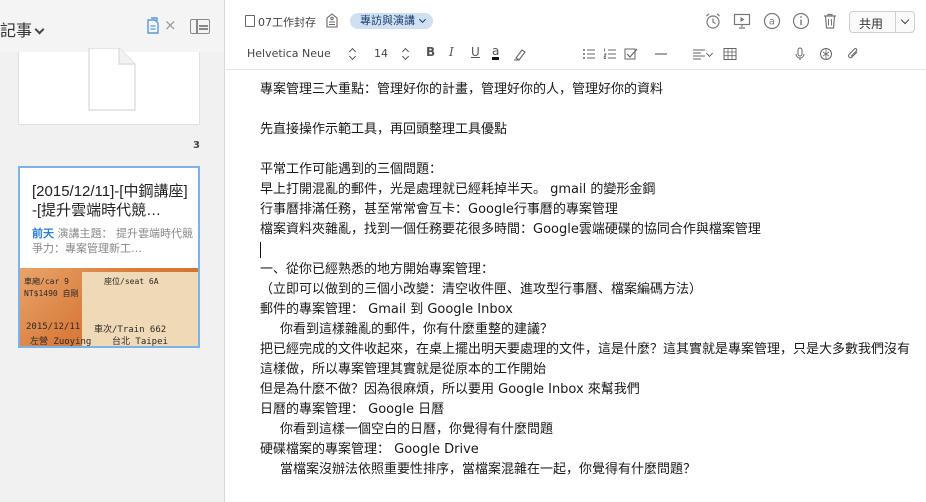  I want to click on italic-button: I, so click(451, 52).